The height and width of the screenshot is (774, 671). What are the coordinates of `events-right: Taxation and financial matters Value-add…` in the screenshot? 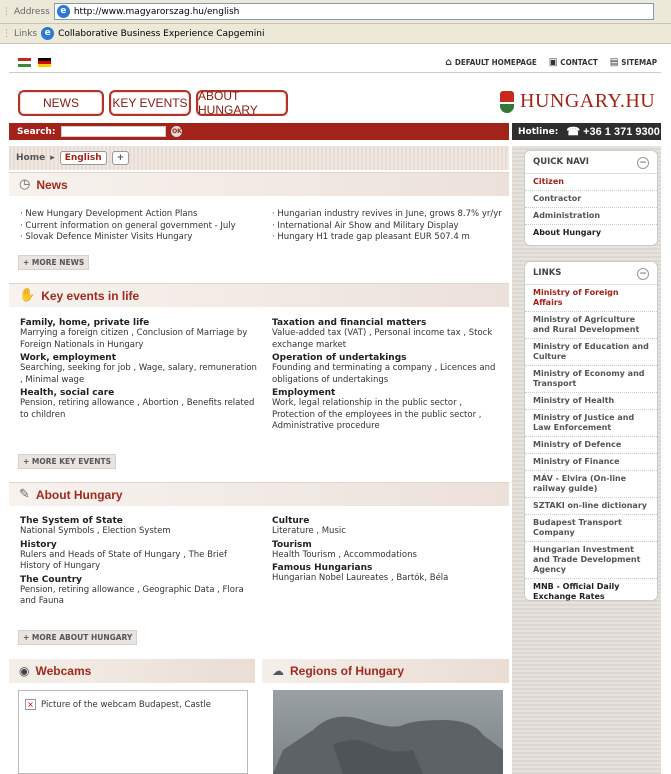 It's located at (389, 374).